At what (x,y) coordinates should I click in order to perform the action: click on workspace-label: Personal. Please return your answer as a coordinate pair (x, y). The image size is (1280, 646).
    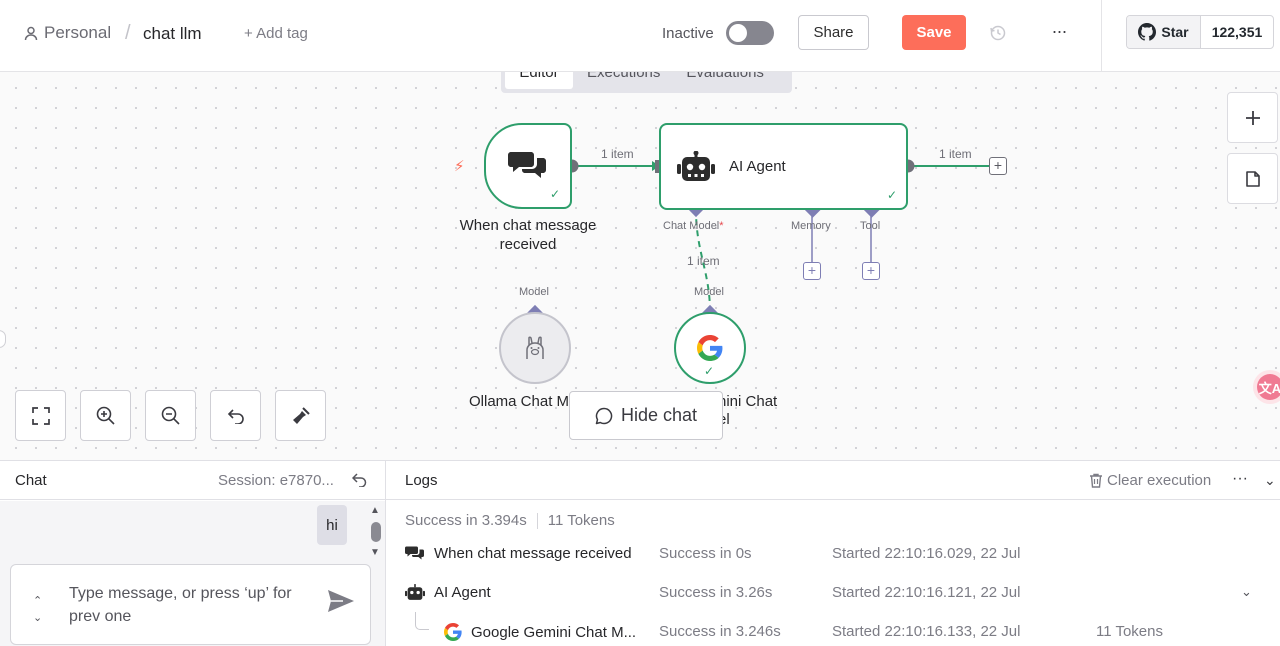
    Looking at the image, I should click on (78, 32).